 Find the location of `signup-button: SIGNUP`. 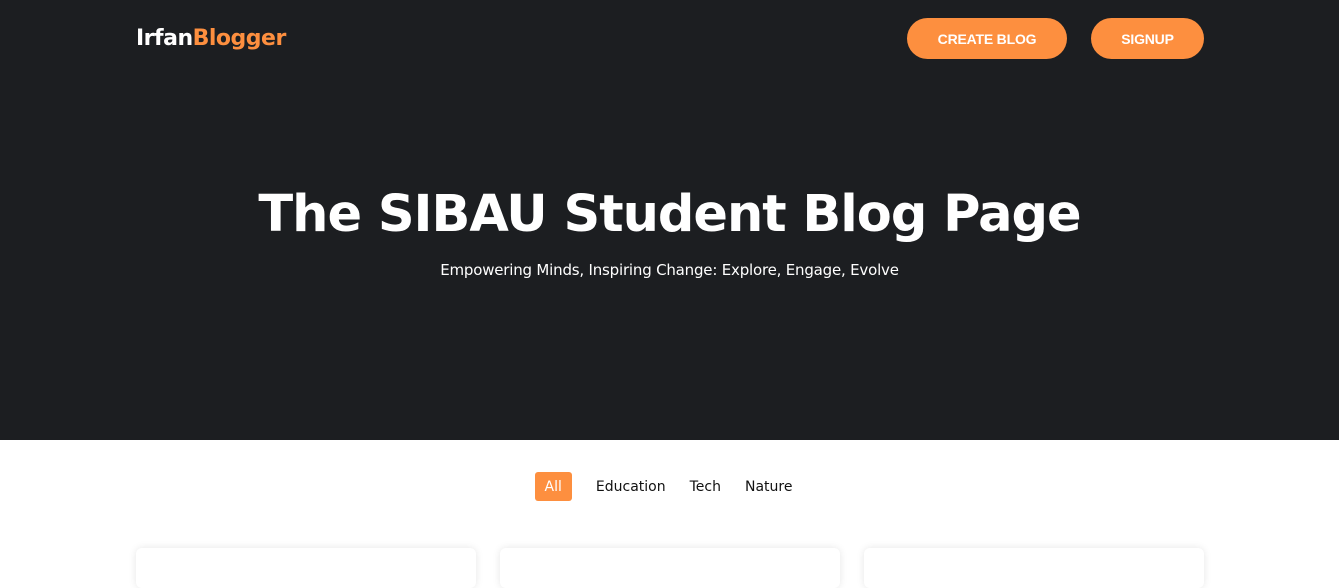

signup-button: SIGNUP is located at coordinates (1147, 38).